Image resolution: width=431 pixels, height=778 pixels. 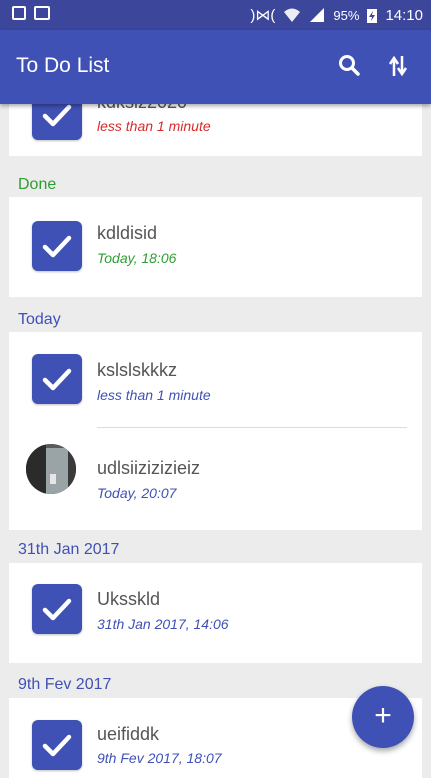 I want to click on clock: 14:10, so click(x=404, y=15).